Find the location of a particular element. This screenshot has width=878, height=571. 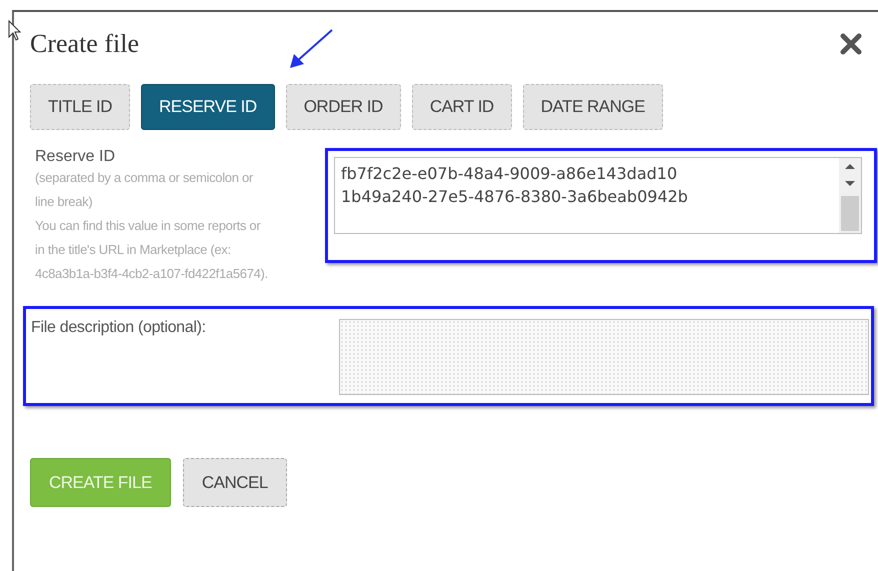

field-label: File description (optional): is located at coordinates (119, 328).